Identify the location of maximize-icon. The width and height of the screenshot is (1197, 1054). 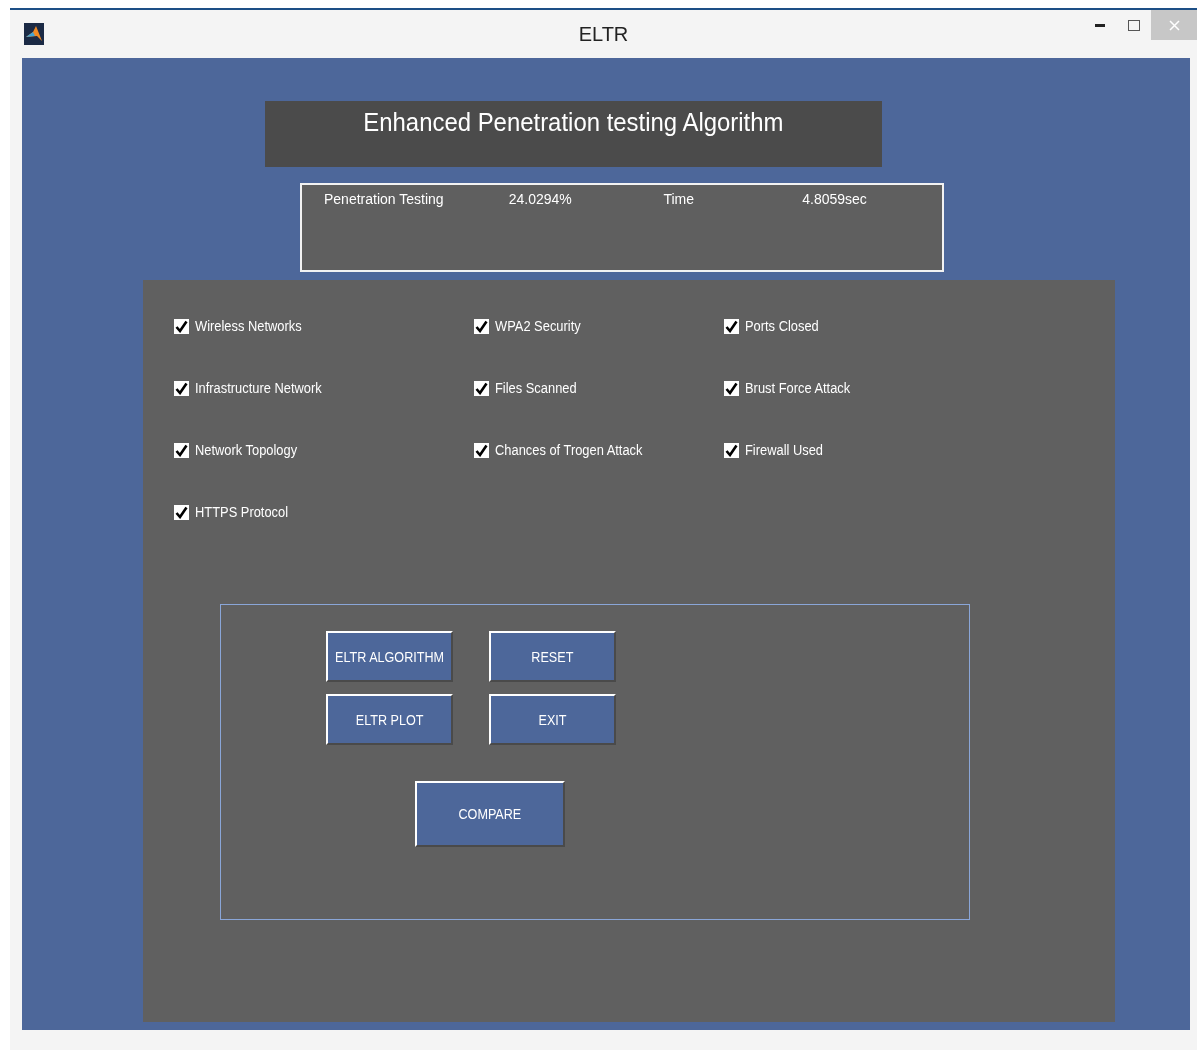
(1134, 25).